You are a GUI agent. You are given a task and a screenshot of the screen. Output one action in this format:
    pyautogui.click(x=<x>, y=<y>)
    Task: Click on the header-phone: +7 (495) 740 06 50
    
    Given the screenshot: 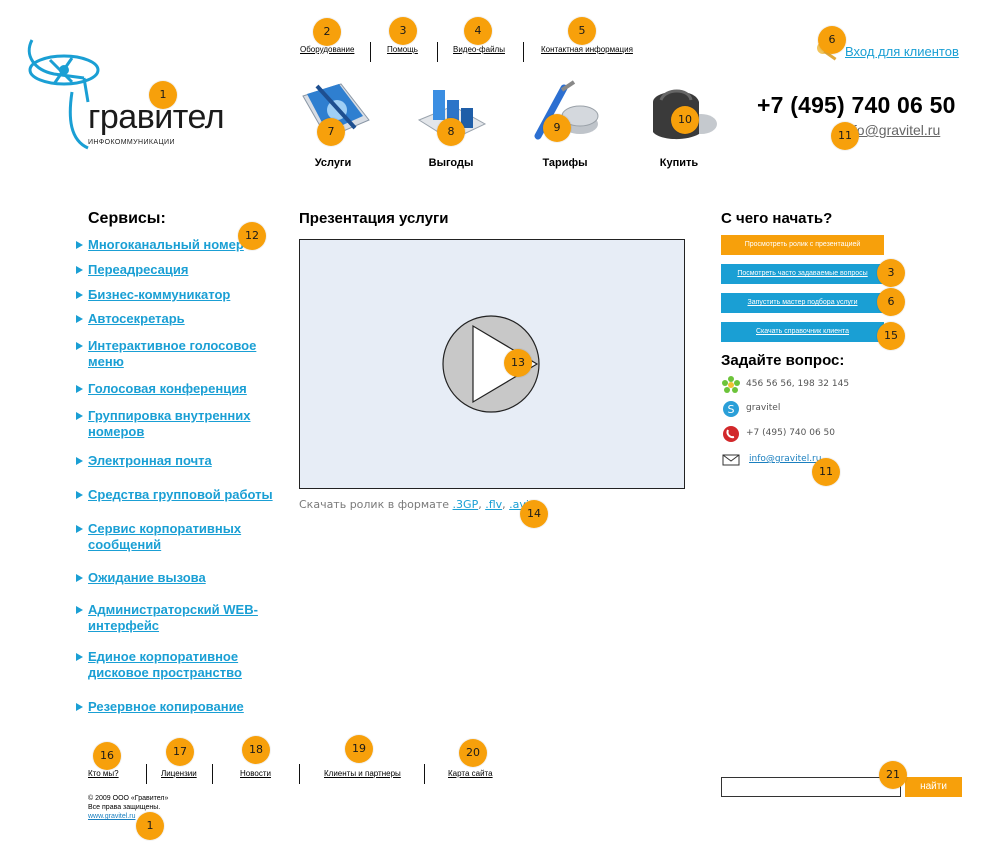 What is the action you would take?
    pyautogui.click(x=856, y=105)
    